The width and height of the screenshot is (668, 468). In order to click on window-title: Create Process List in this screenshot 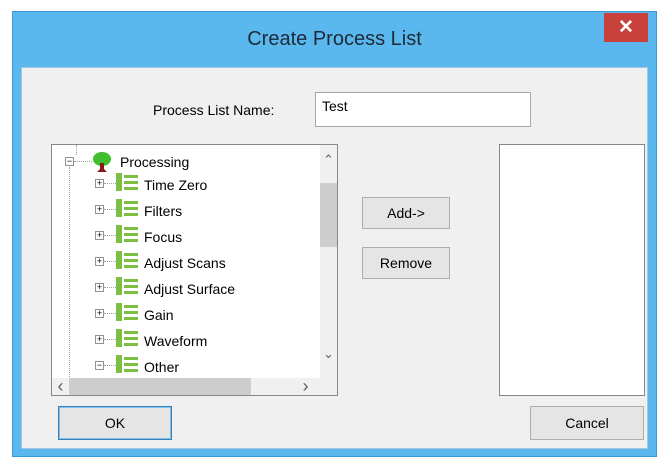, I will do `click(334, 39)`.